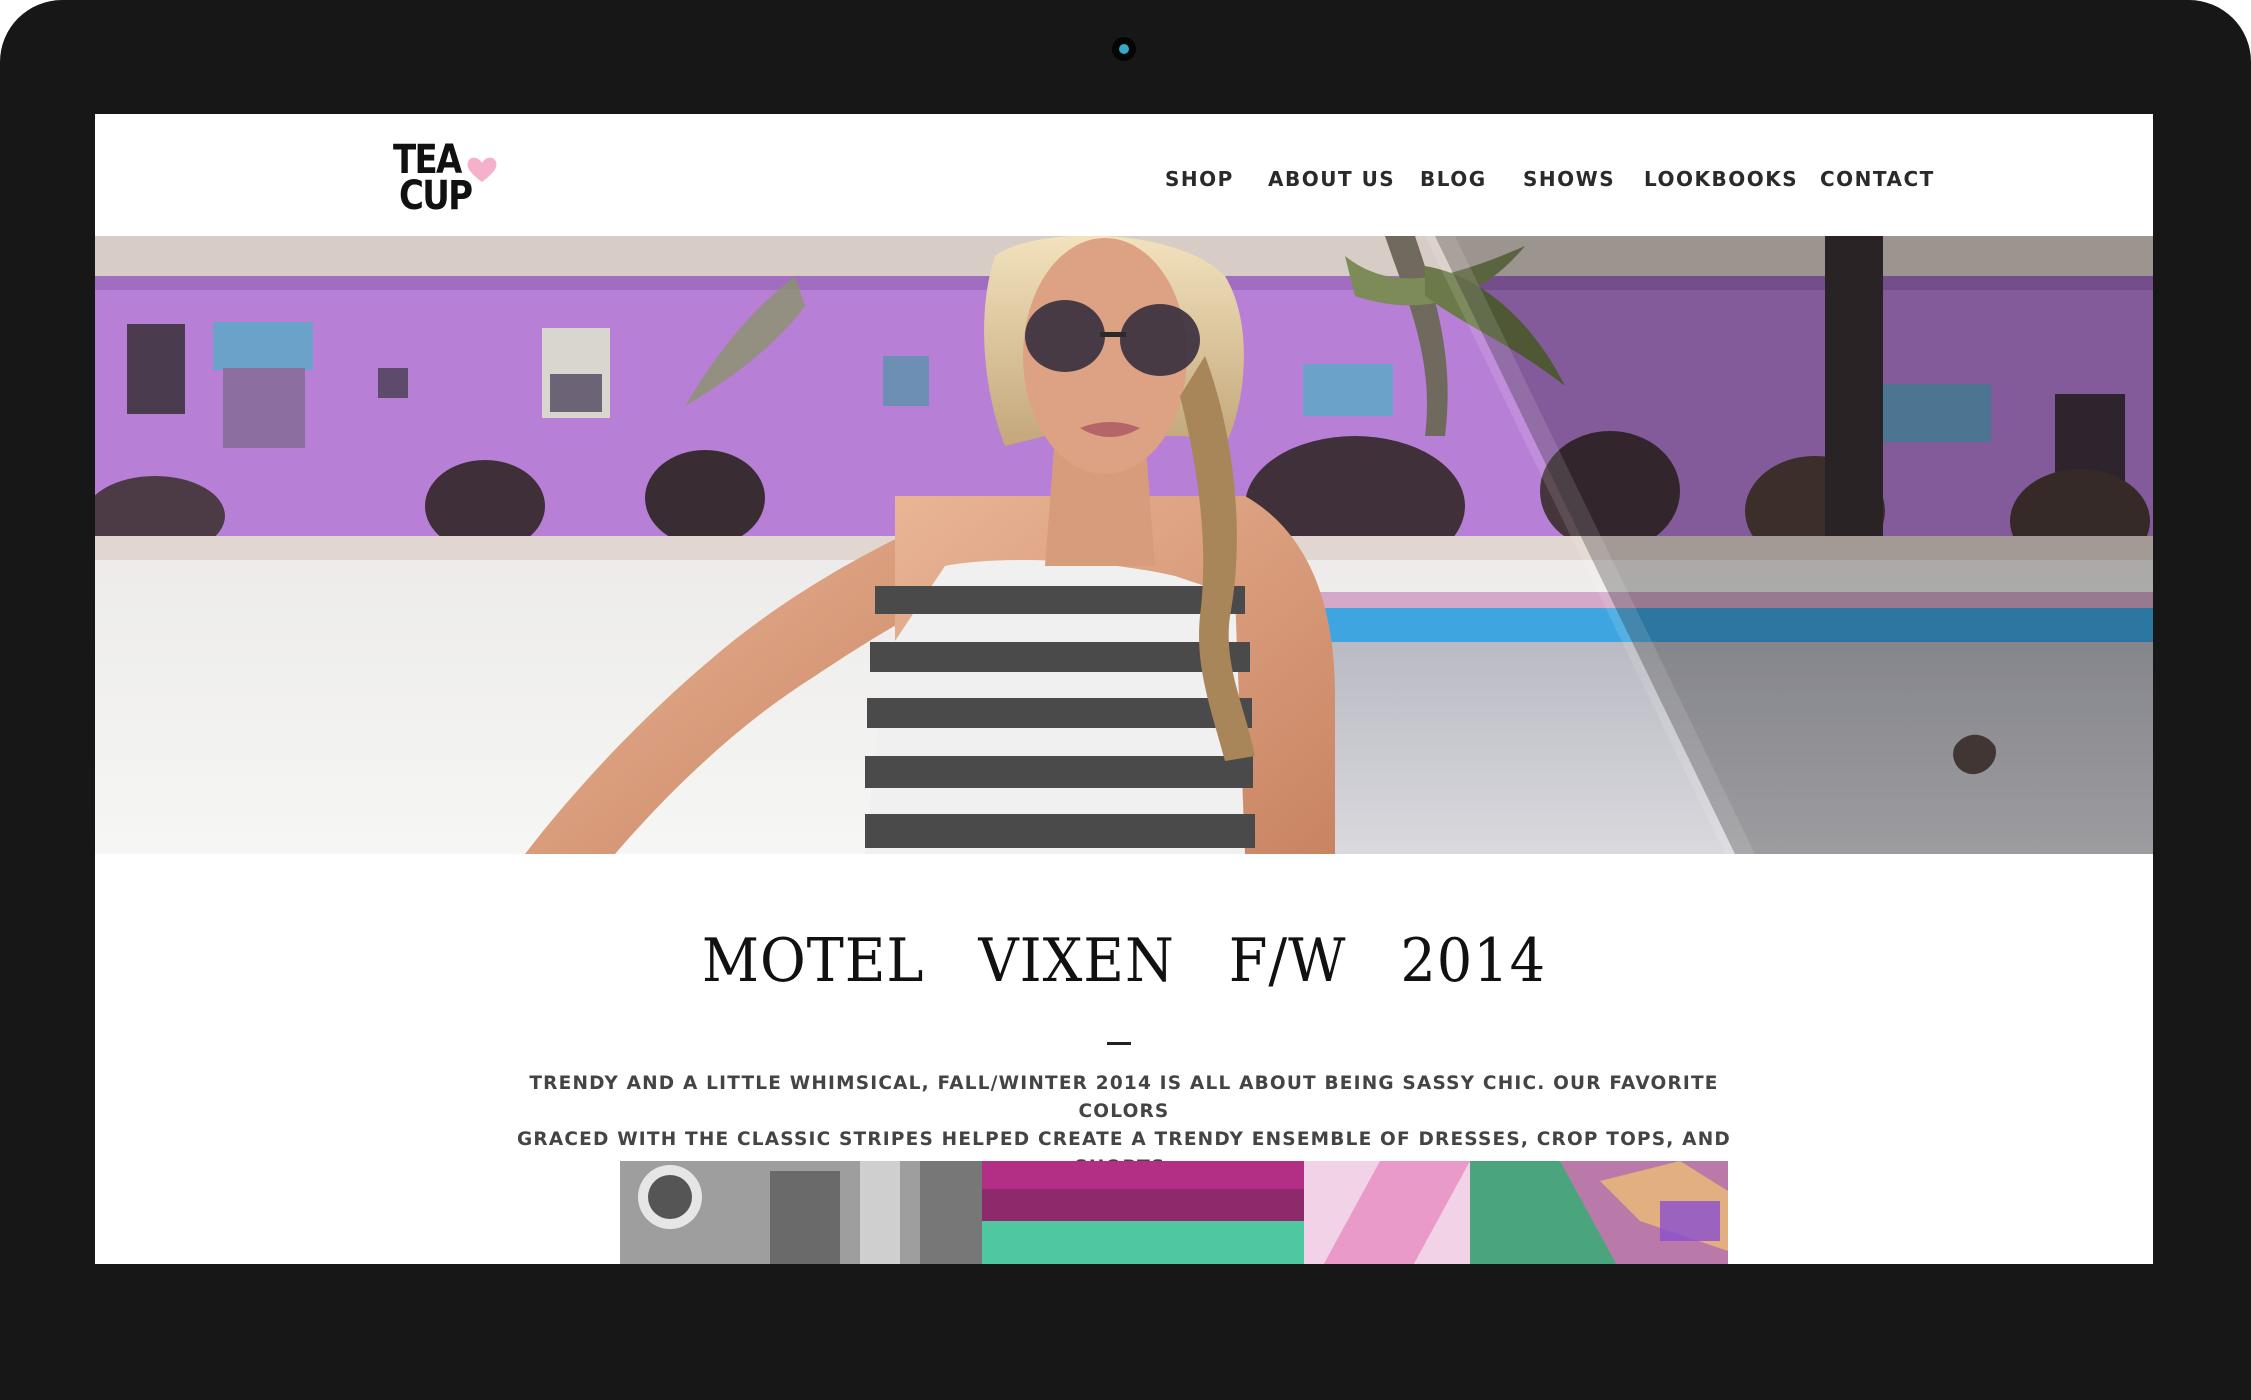  Describe the element at coordinates (1877, 179) in the screenshot. I see `nav-item-contact: CONTACT` at that location.